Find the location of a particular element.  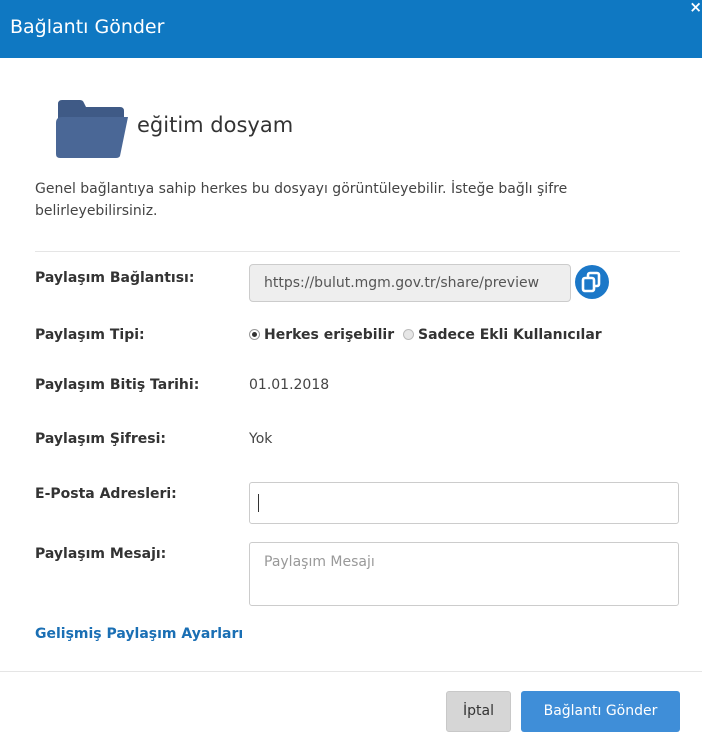

radio-attached-users-control is located at coordinates (408, 334).